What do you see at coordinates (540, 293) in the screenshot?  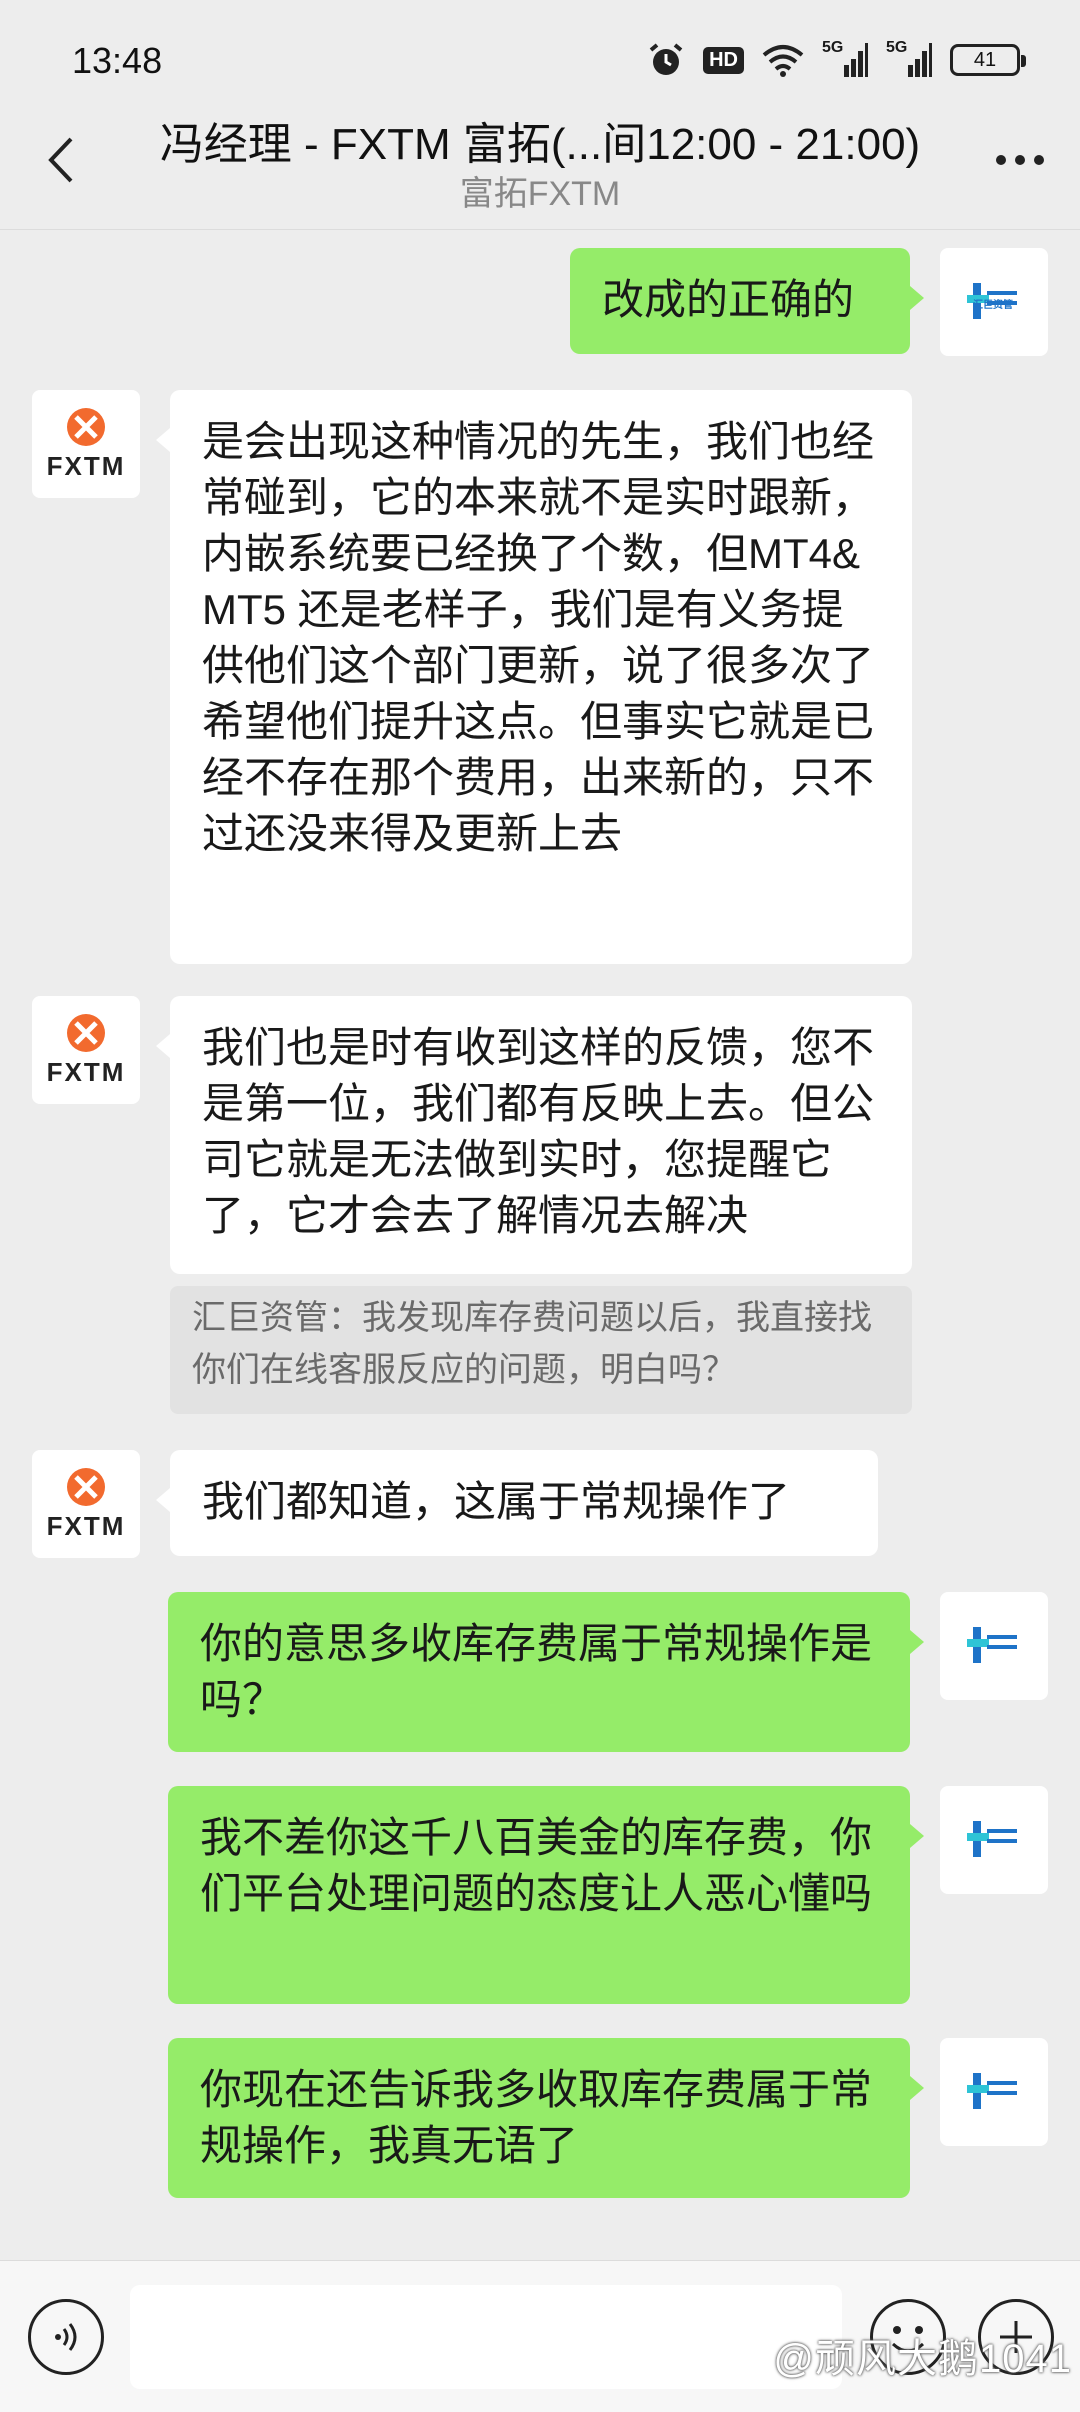 I see `message-row: 改成的正确的 汇巨资管` at bounding box center [540, 293].